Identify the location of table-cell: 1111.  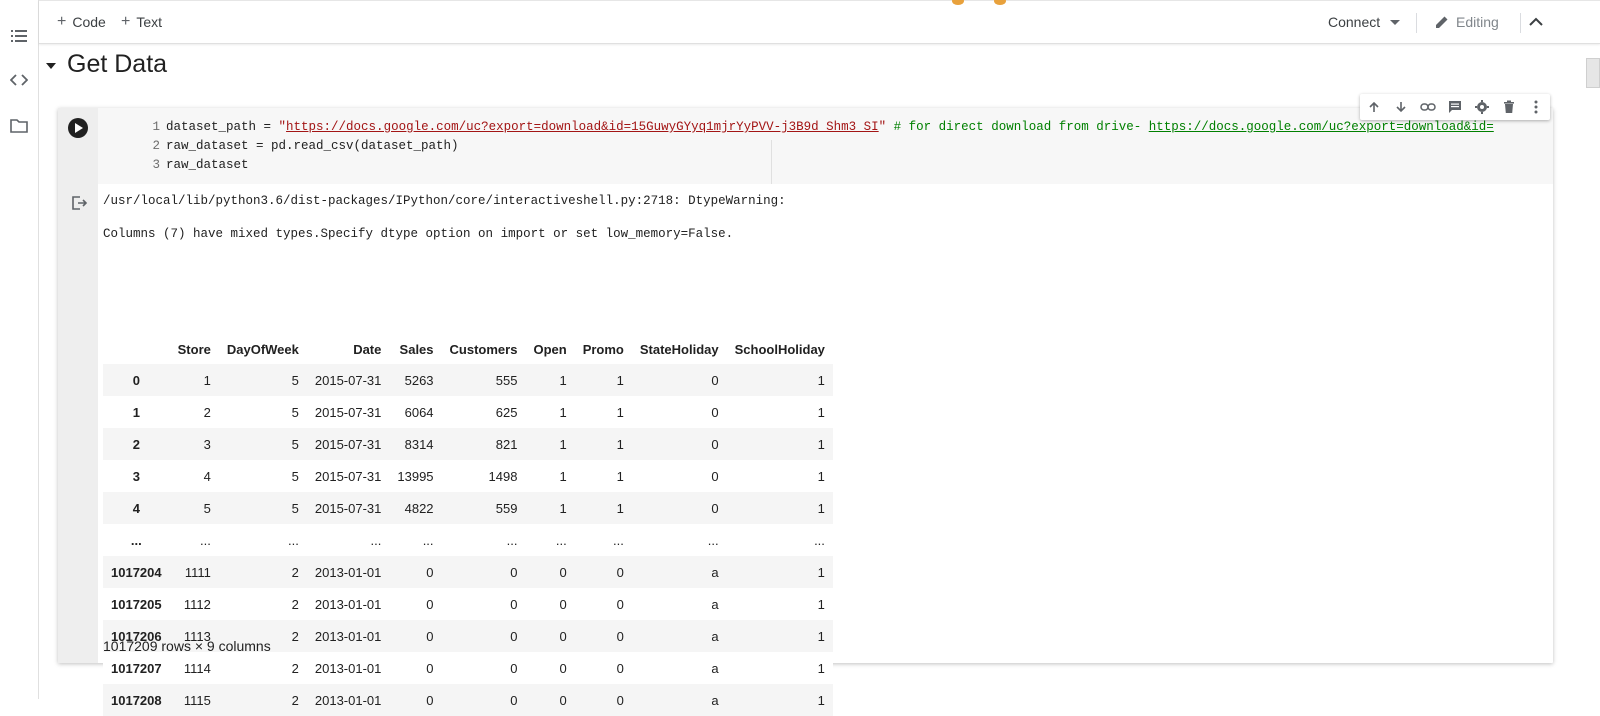
(197, 572).